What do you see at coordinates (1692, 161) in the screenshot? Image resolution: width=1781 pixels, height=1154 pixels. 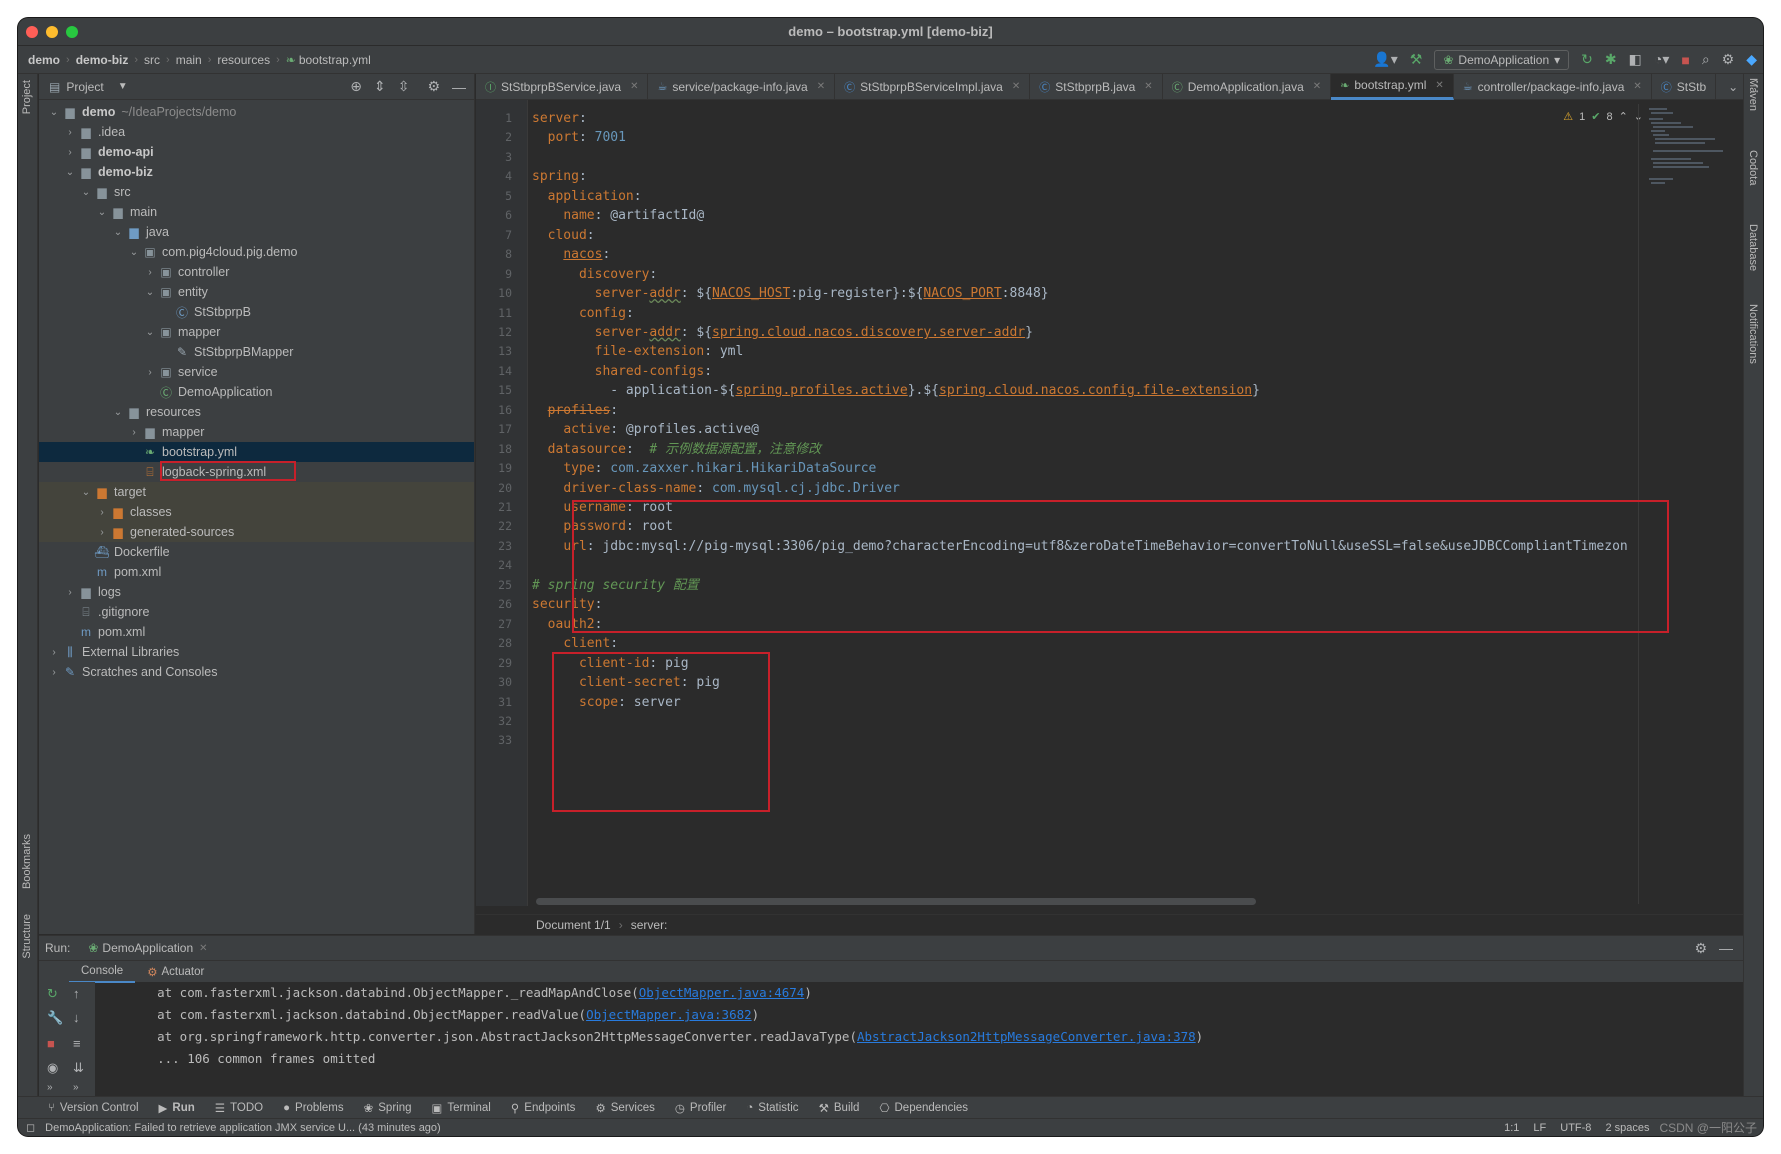 I see `code-minimap` at bounding box center [1692, 161].